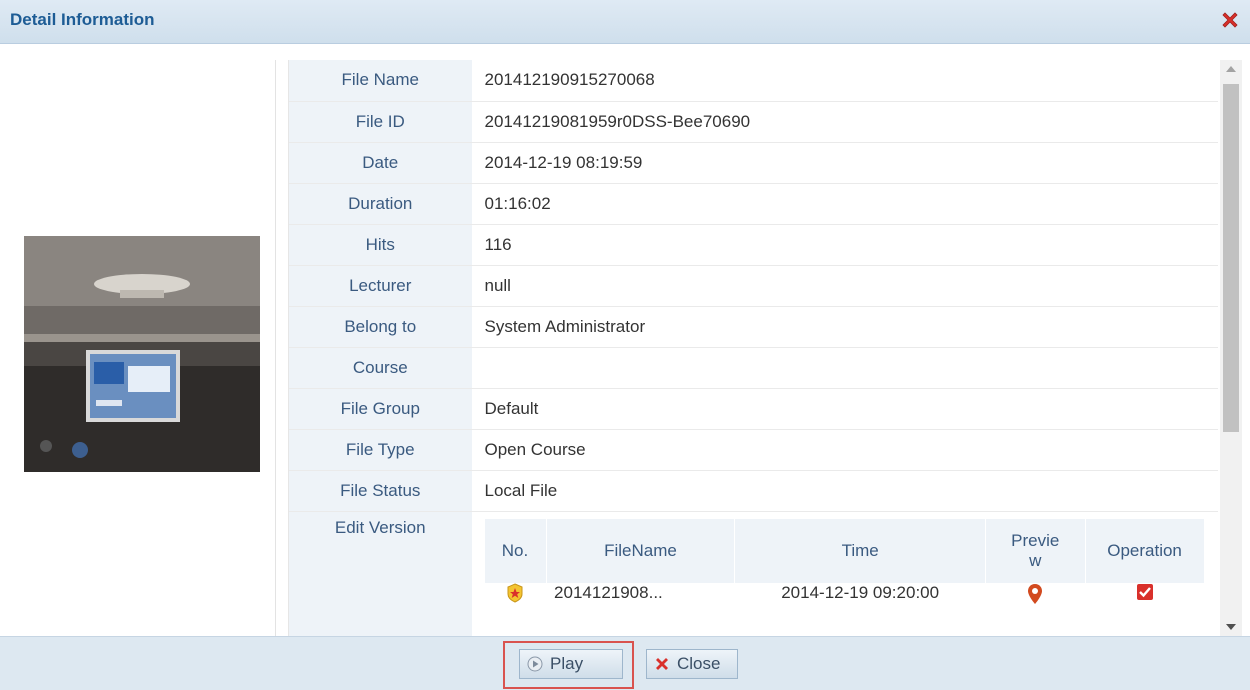 This screenshot has width=1250, height=690. What do you see at coordinates (381, 491) in the screenshot?
I see `detail-label: File Status` at bounding box center [381, 491].